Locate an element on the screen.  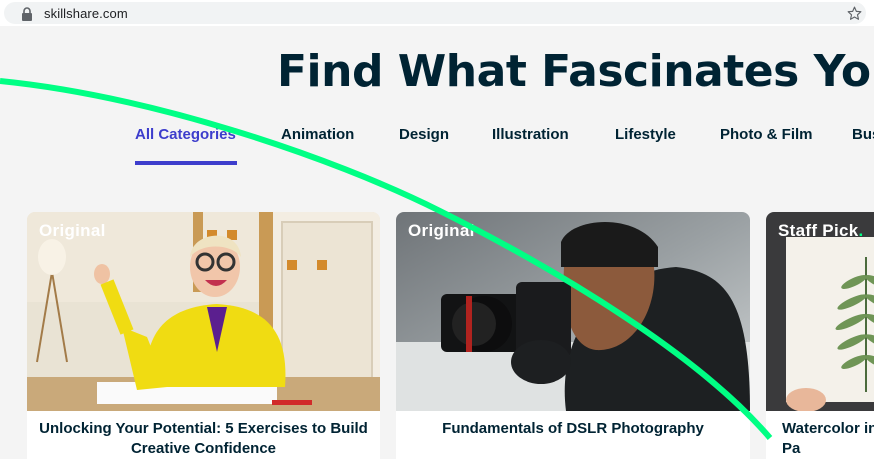
tab-illustration: Illustration is located at coordinates (530, 134).